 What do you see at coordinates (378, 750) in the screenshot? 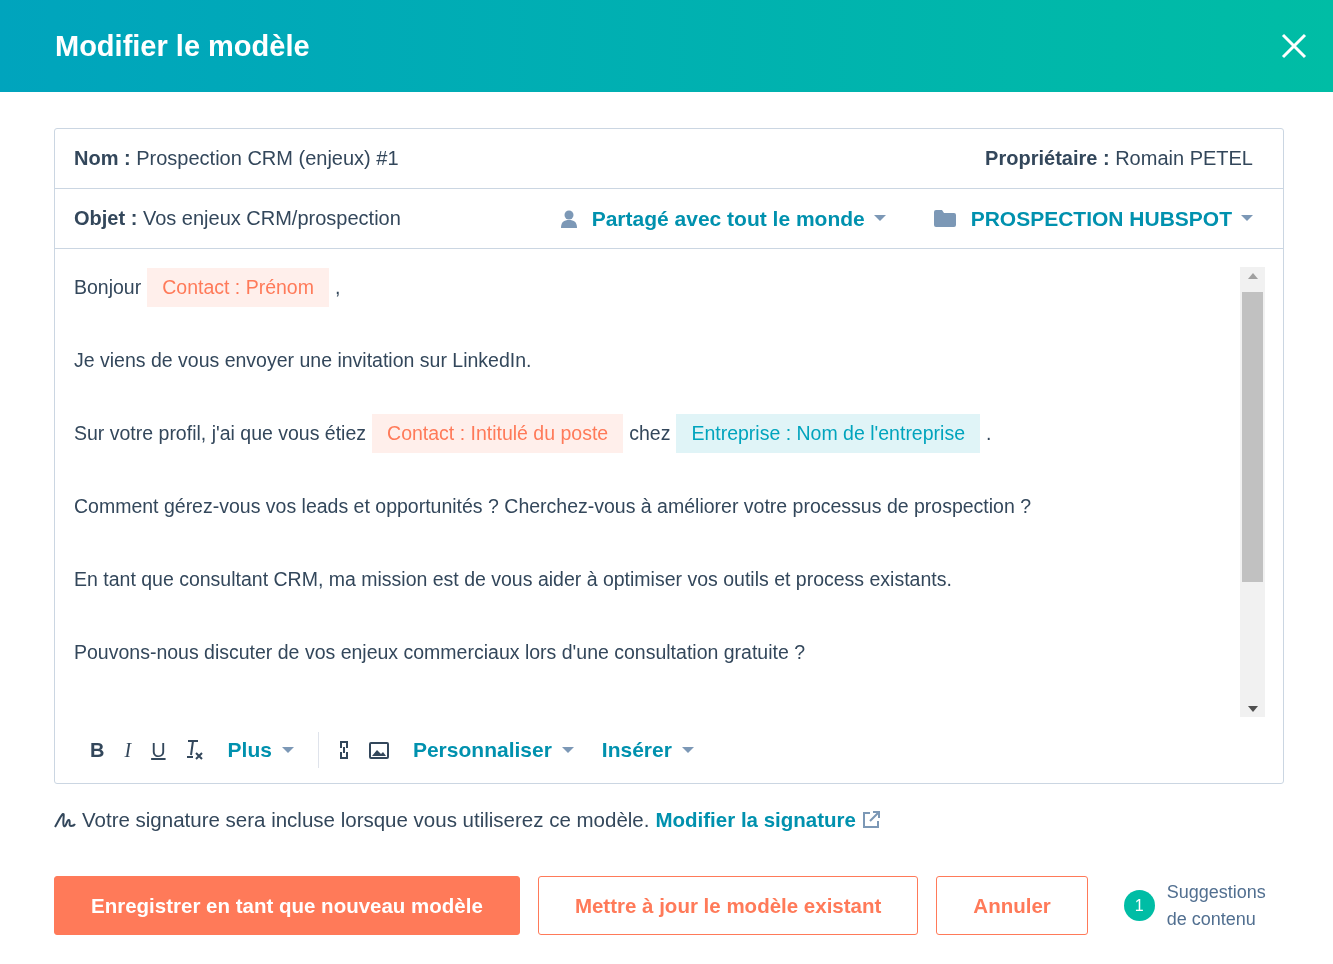
I see `image-icon` at bounding box center [378, 750].